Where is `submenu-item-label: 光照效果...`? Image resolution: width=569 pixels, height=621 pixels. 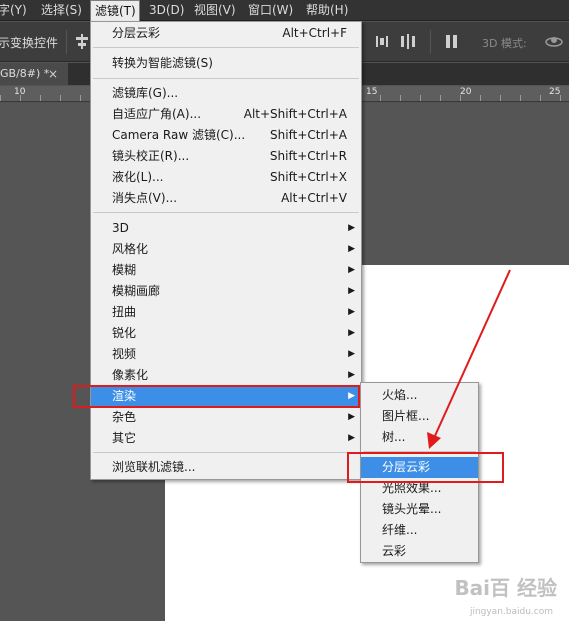 submenu-item-label: 光照效果... is located at coordinates (412, 488).